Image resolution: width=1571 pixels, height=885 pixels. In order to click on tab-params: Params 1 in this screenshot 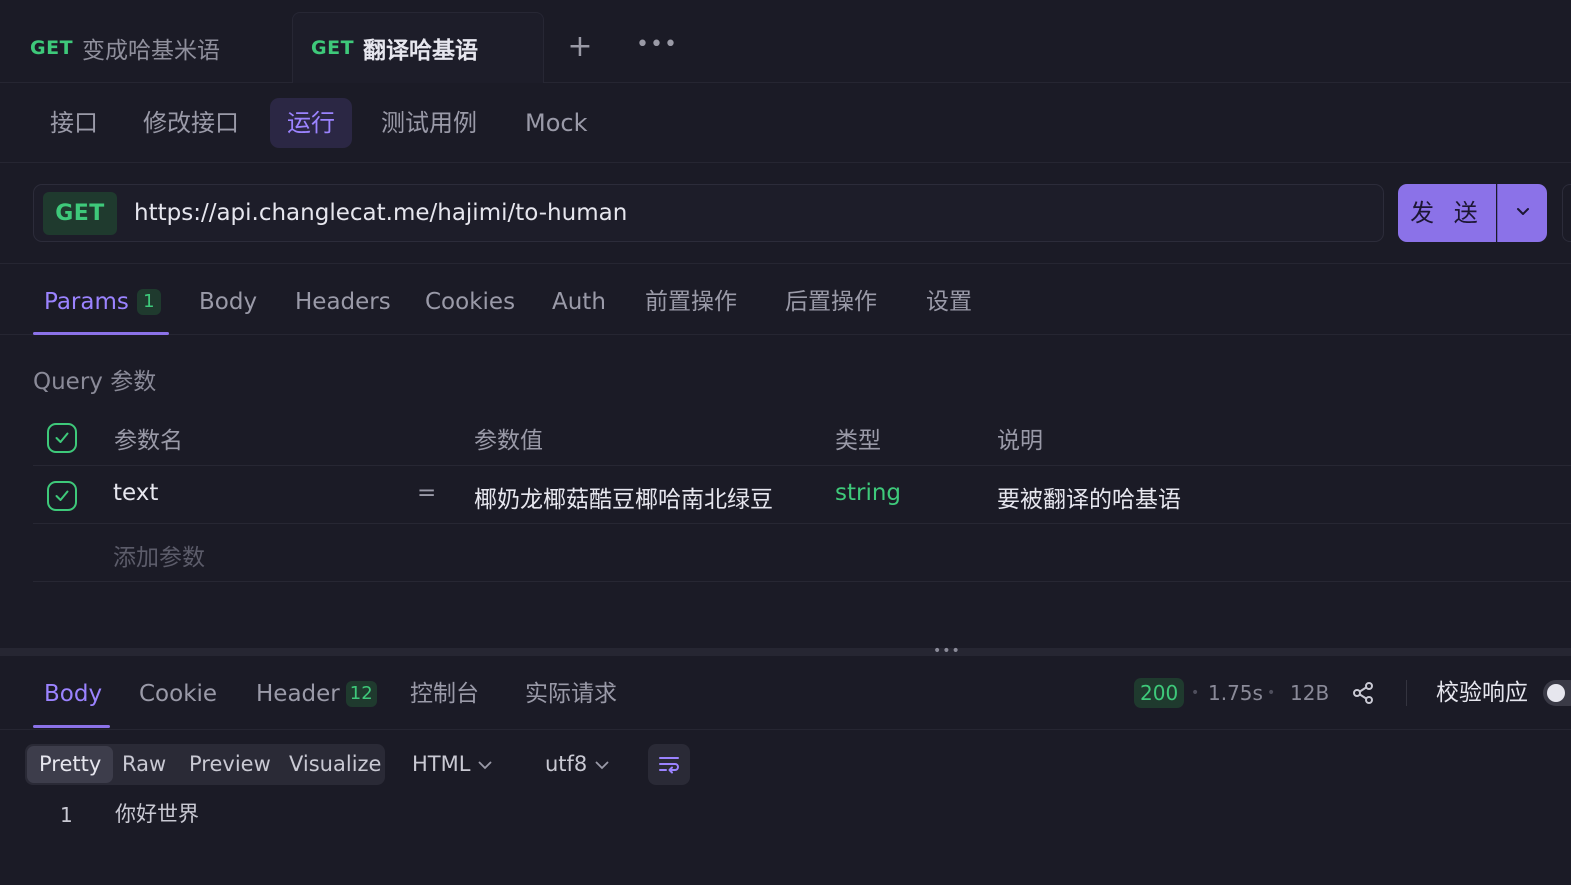, I will do `click(102, 300)`.